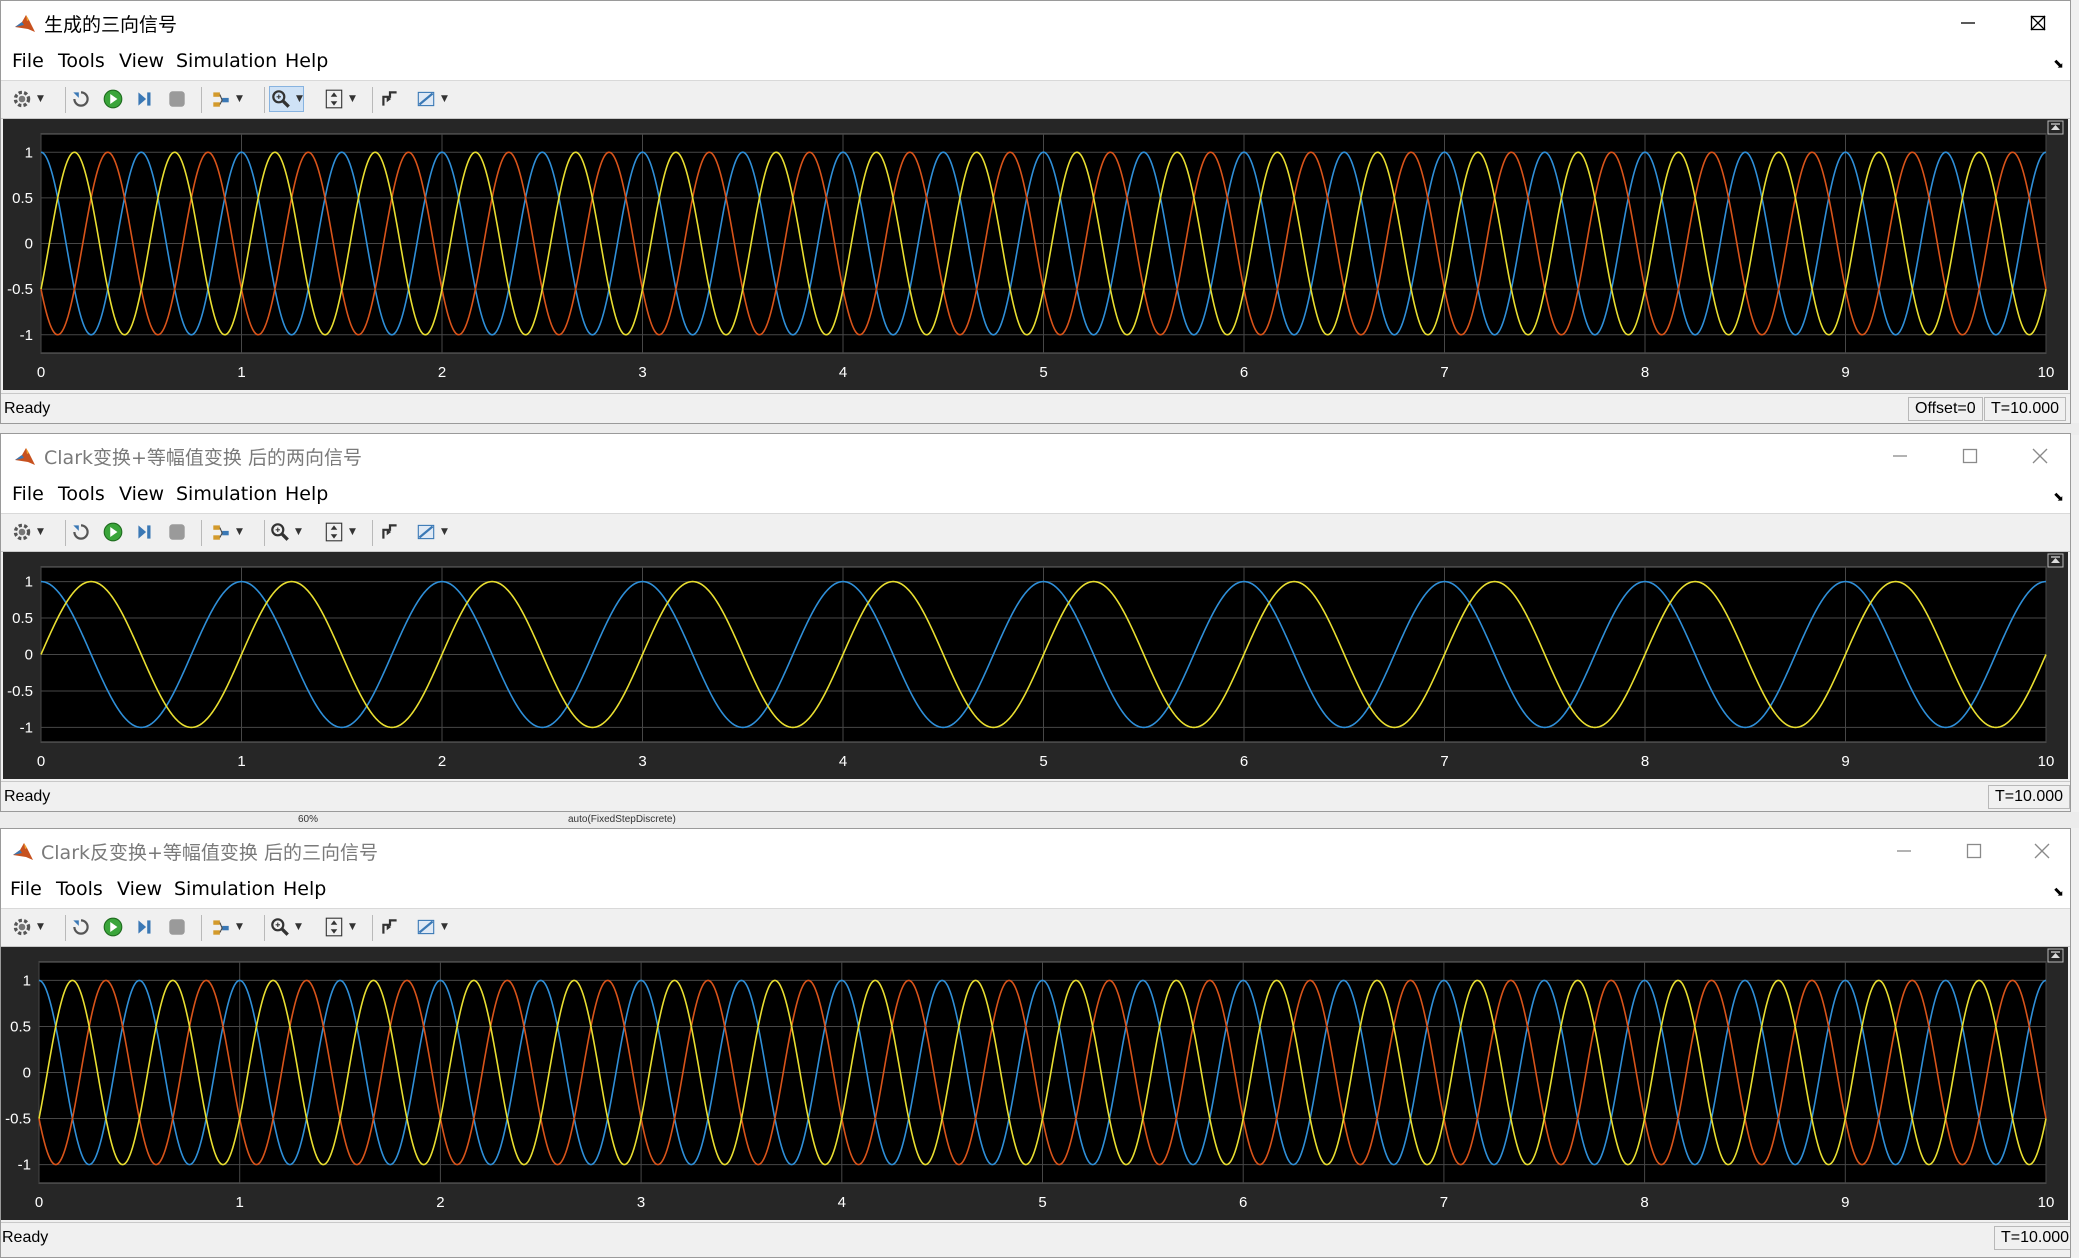  What do you see at coordinates (1035, 456) in the screenshot?
I see `title-bar: Clark变换+等幅值变换 后的两向信号` at bounding box center [1035, 456].